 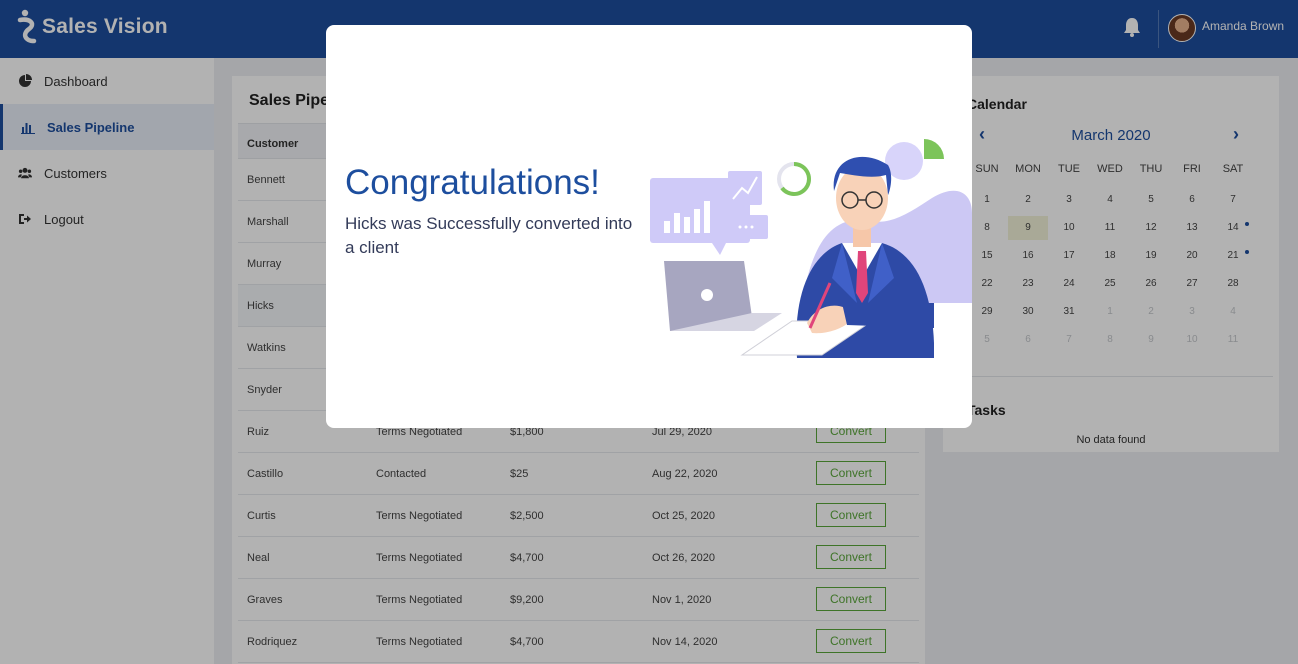 What do you see at coordinates (811, 248) in the screenshot?
I see `businessman-illustration` at bounding box center [811, 248].